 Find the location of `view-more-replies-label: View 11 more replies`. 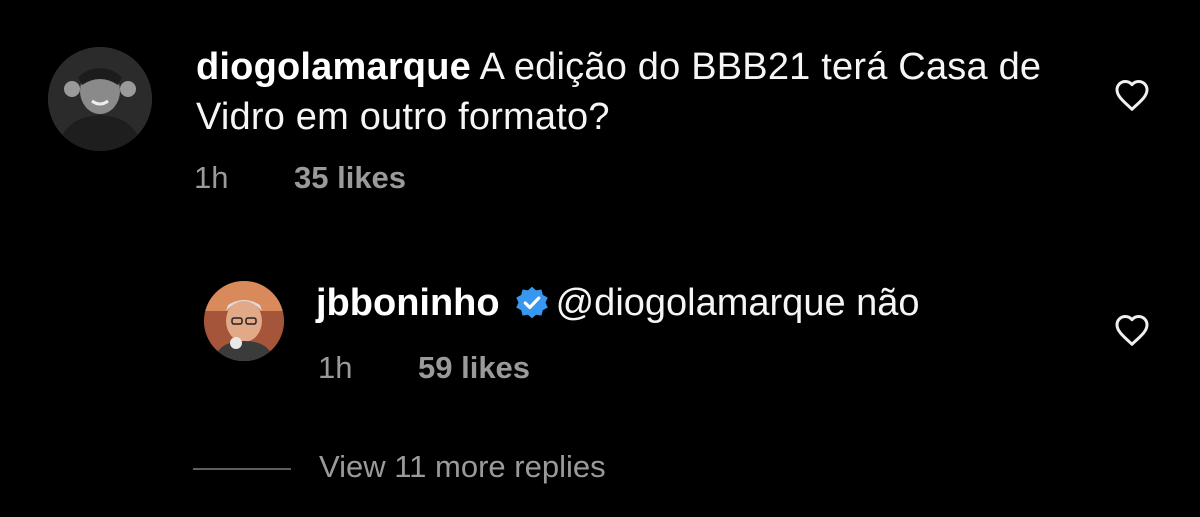

view-more-replies-label: View 11 more replies is located at coordinates (462, 466).